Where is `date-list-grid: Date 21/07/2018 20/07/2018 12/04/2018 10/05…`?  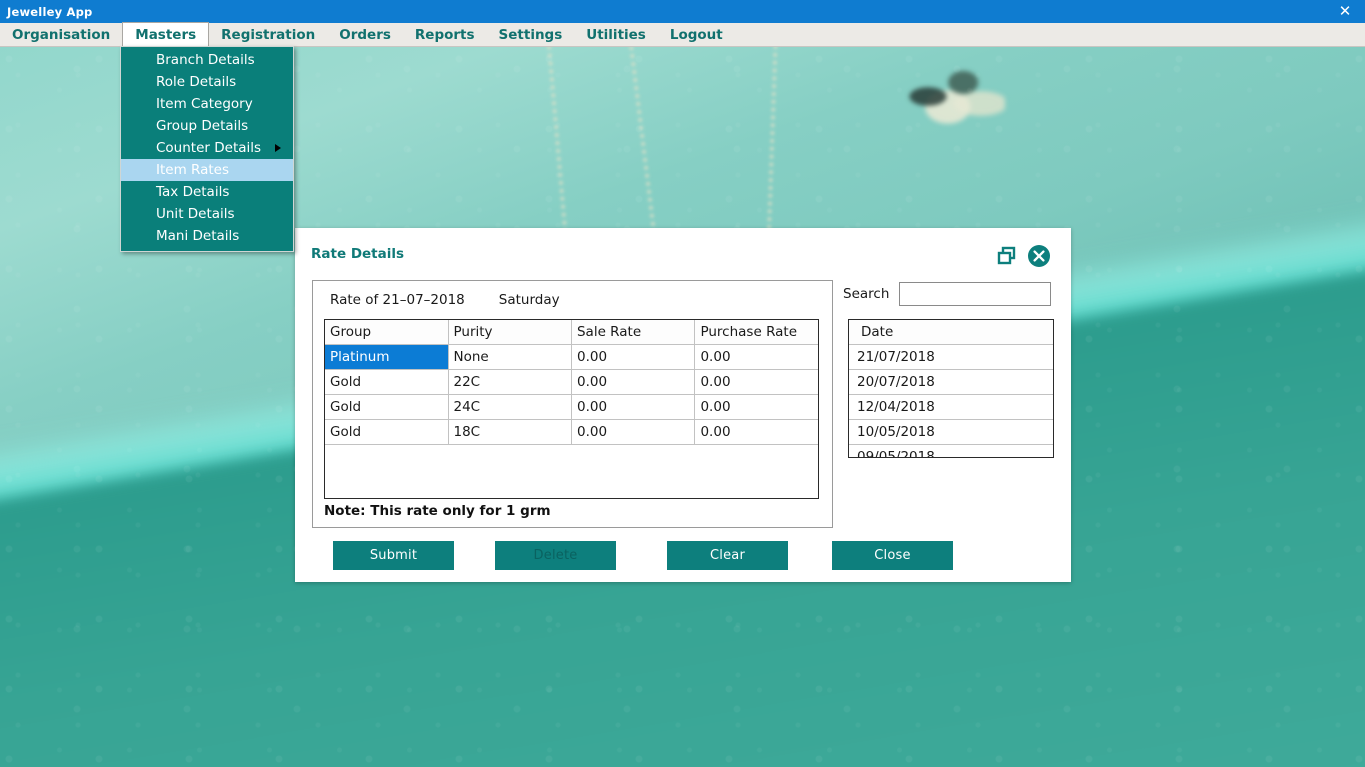 date-list-grid: Date 21/07/2018 20/07/2018 12/04/2018 10/05… is located at coordinates (951, 388).